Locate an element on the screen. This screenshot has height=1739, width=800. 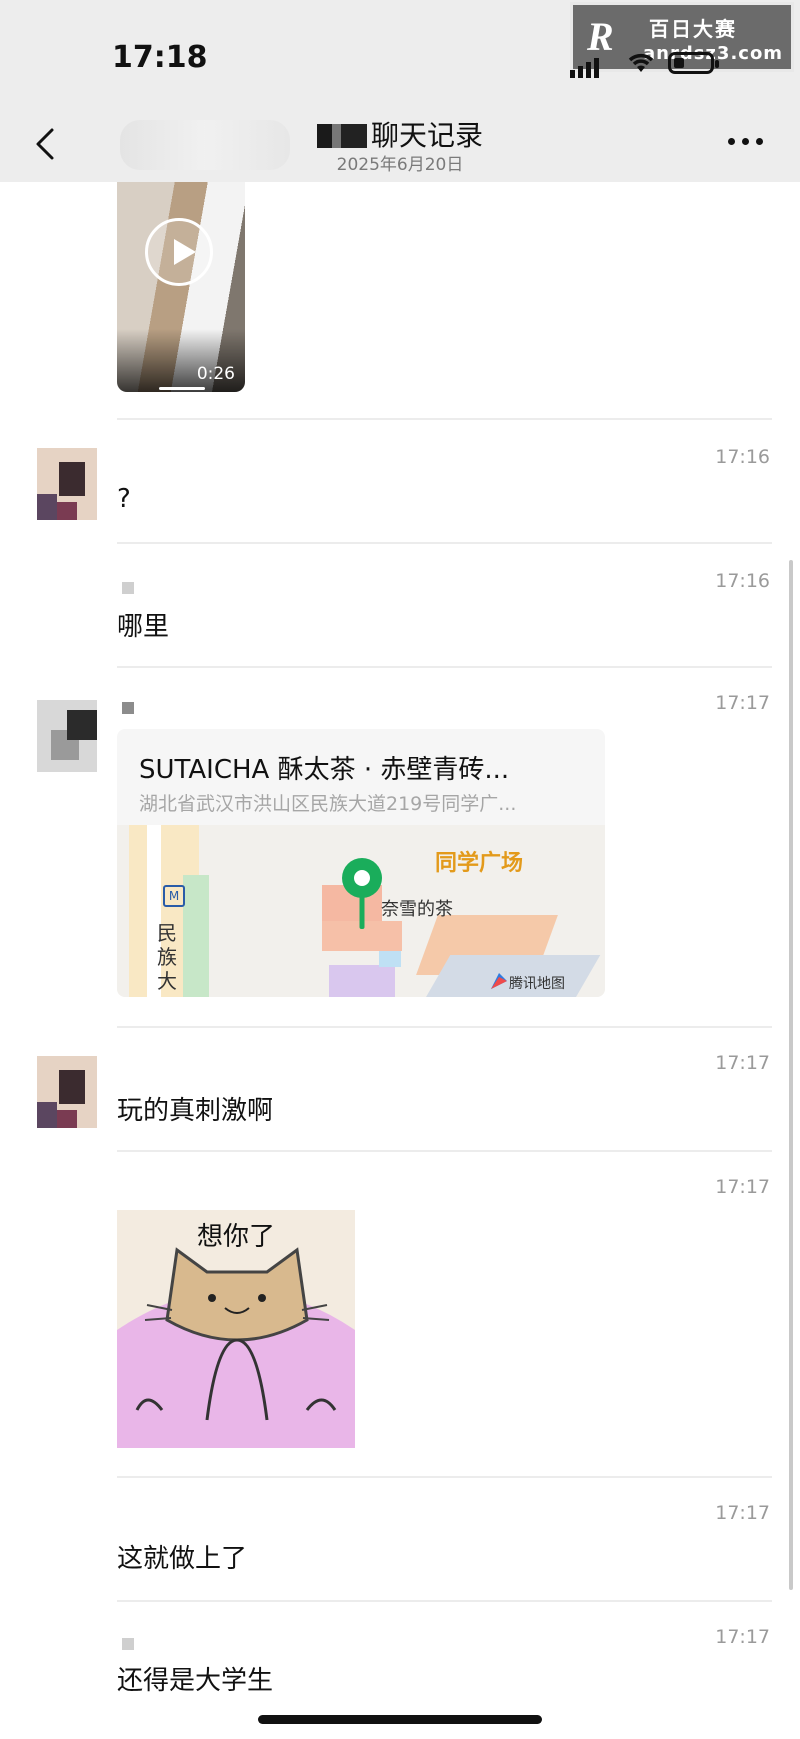
map-green-area is located at coordinates (196, 936).